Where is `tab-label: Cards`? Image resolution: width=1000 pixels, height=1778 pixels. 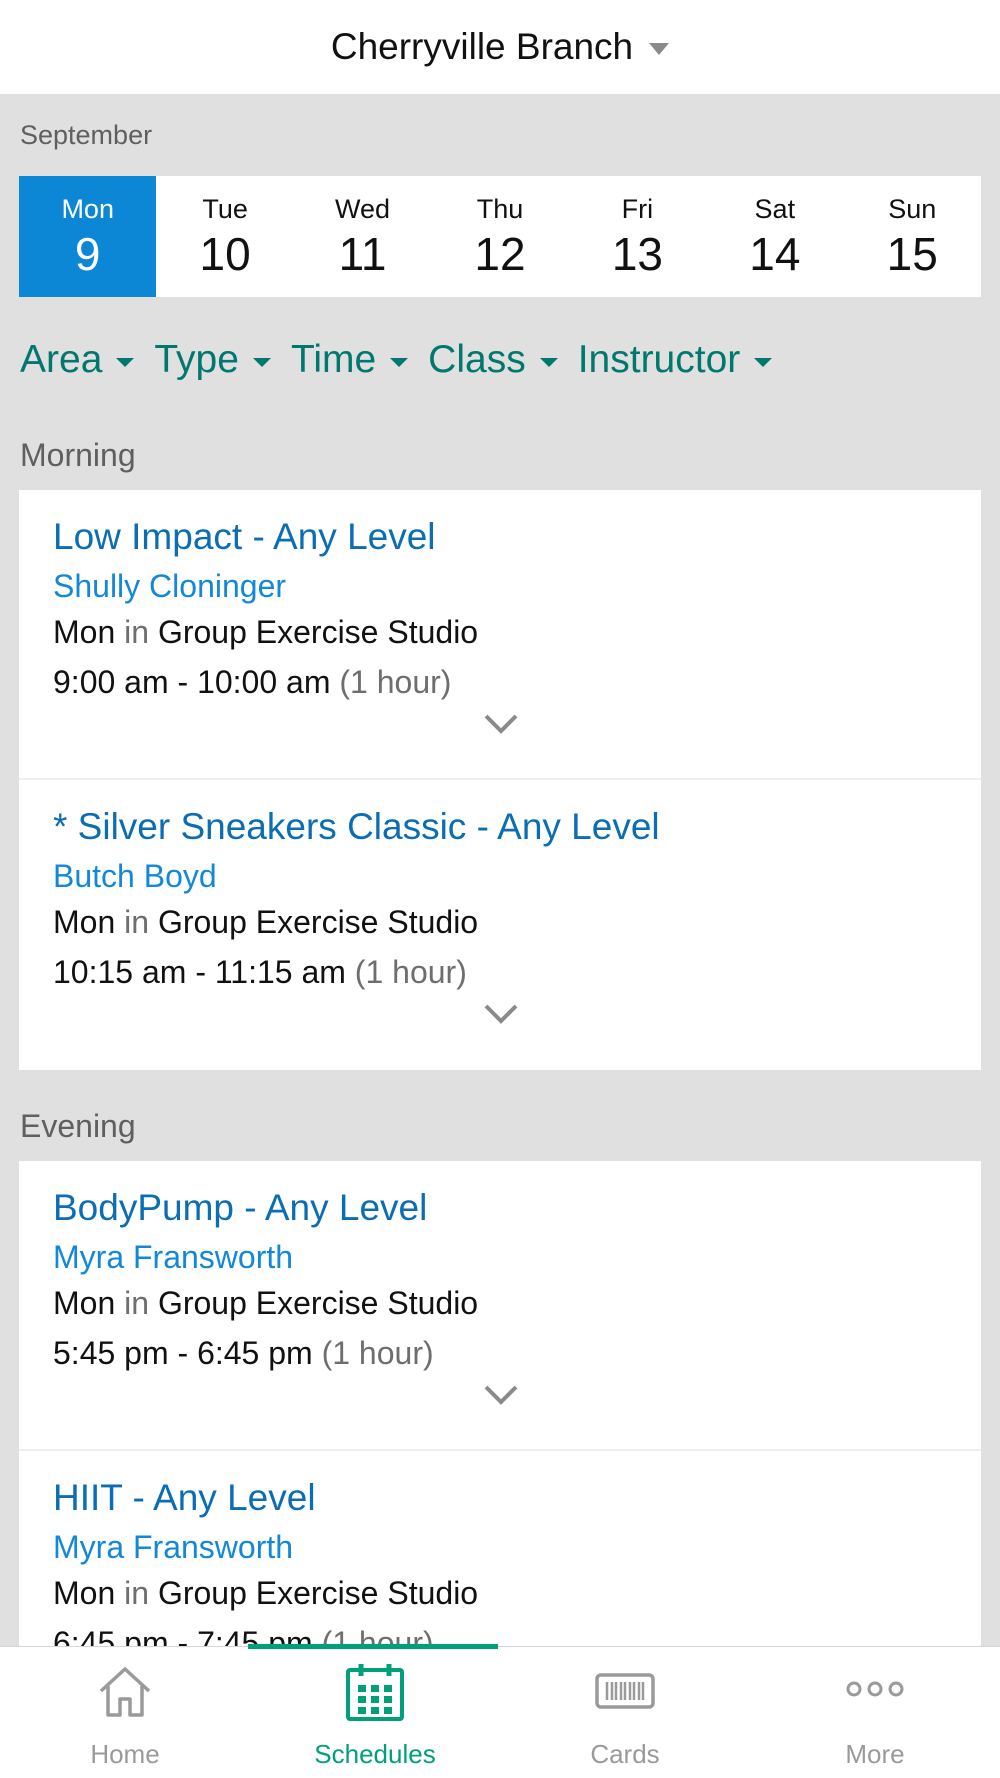 tab-label: Cards is located at coordinates (625, 1754).